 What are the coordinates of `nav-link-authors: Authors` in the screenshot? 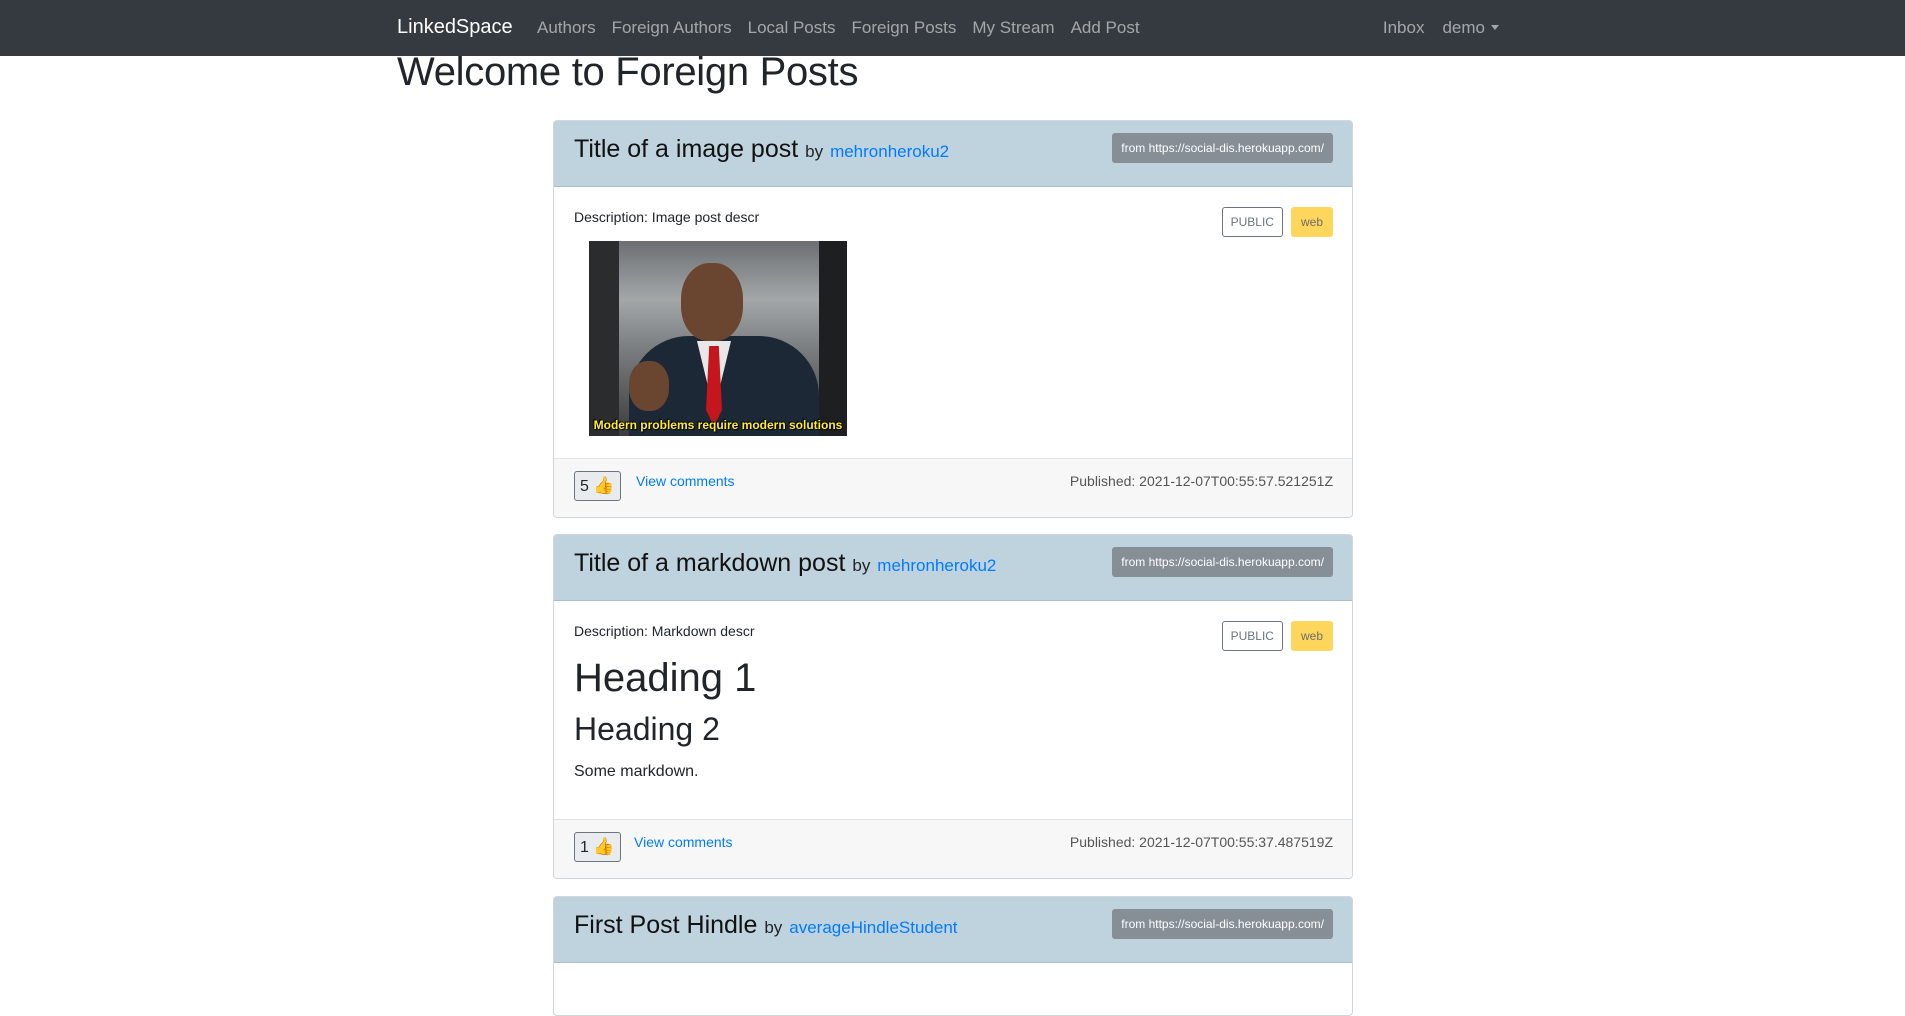 It's located at (566, 28).